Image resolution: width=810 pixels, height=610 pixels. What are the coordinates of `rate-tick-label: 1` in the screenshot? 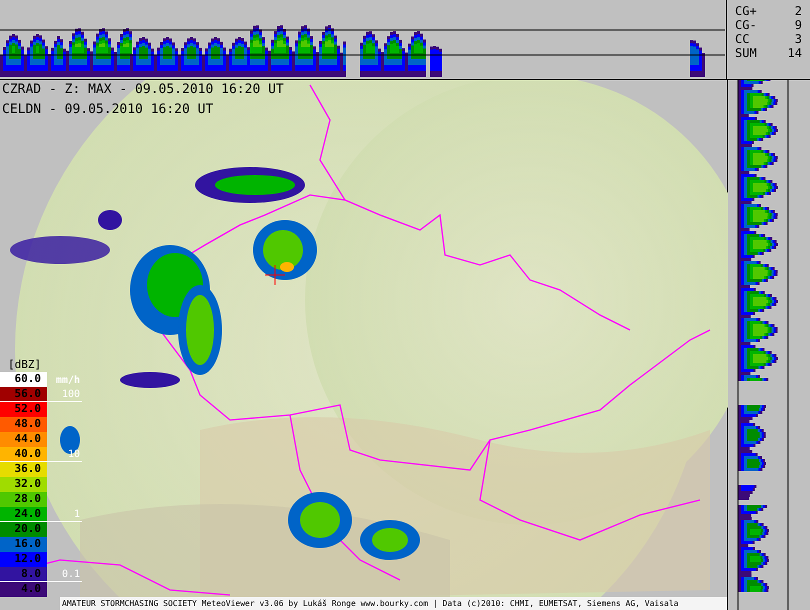 It's located at (77, 515).